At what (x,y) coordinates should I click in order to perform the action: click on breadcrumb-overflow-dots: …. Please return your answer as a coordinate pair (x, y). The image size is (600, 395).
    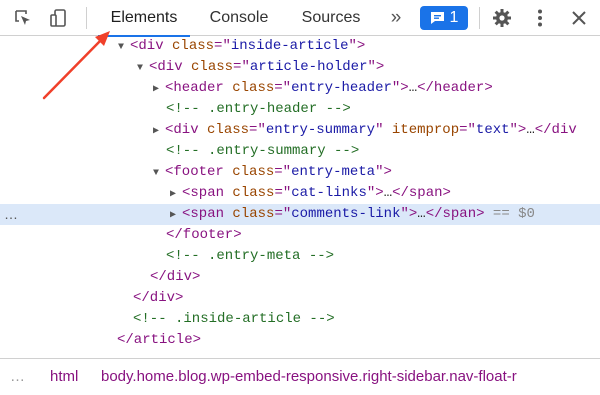
    Looking at the image, I should click on (18, 377).